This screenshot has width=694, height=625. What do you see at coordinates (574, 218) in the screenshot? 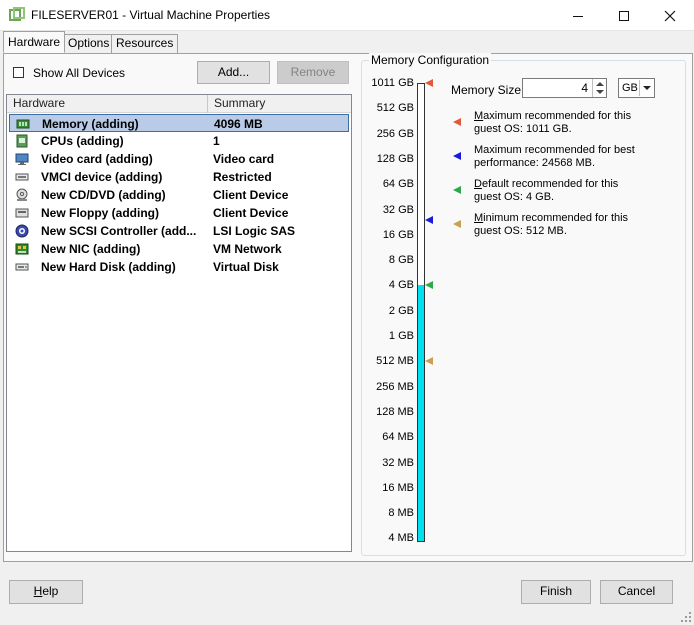
I see `legend-line1-wrap: Minimum recommended for this` at bounding box center [574, 218].